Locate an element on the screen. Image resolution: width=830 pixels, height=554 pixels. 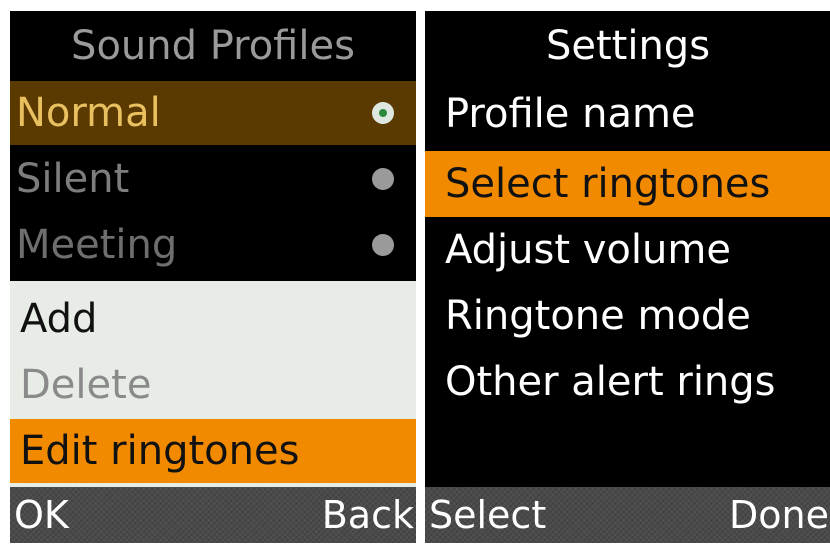
menu-item-delete: Delete is located at coordinates (213, 385).